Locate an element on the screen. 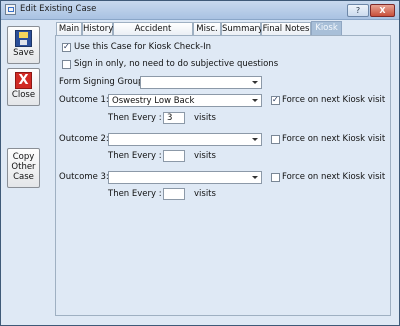 The width and height of the screenshot is (400, 326). outcome-3-dropdown is located at coordinates (185, 177).